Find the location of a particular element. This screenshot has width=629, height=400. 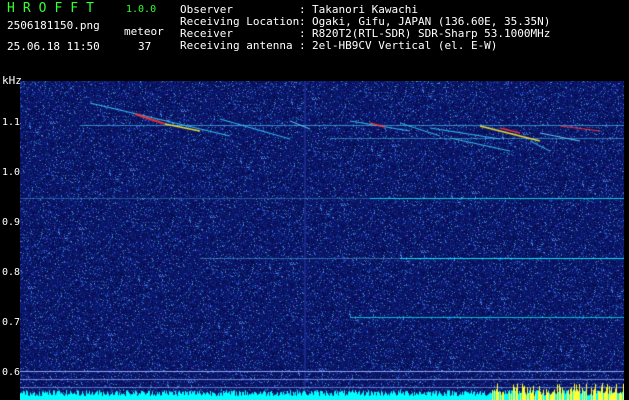

y-tick-label: 0.7 is located at coordinates (10, 322).